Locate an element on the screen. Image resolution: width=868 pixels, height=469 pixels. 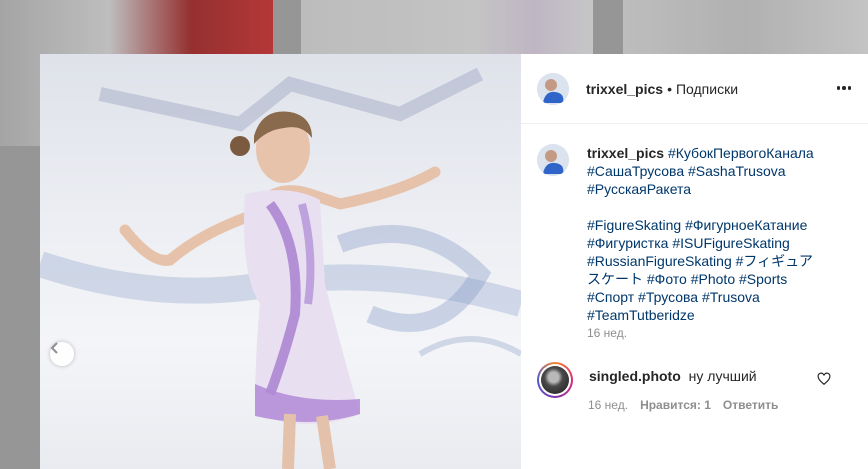
comment-timestamp: 16 нед. is located at coordinates (608, 405).